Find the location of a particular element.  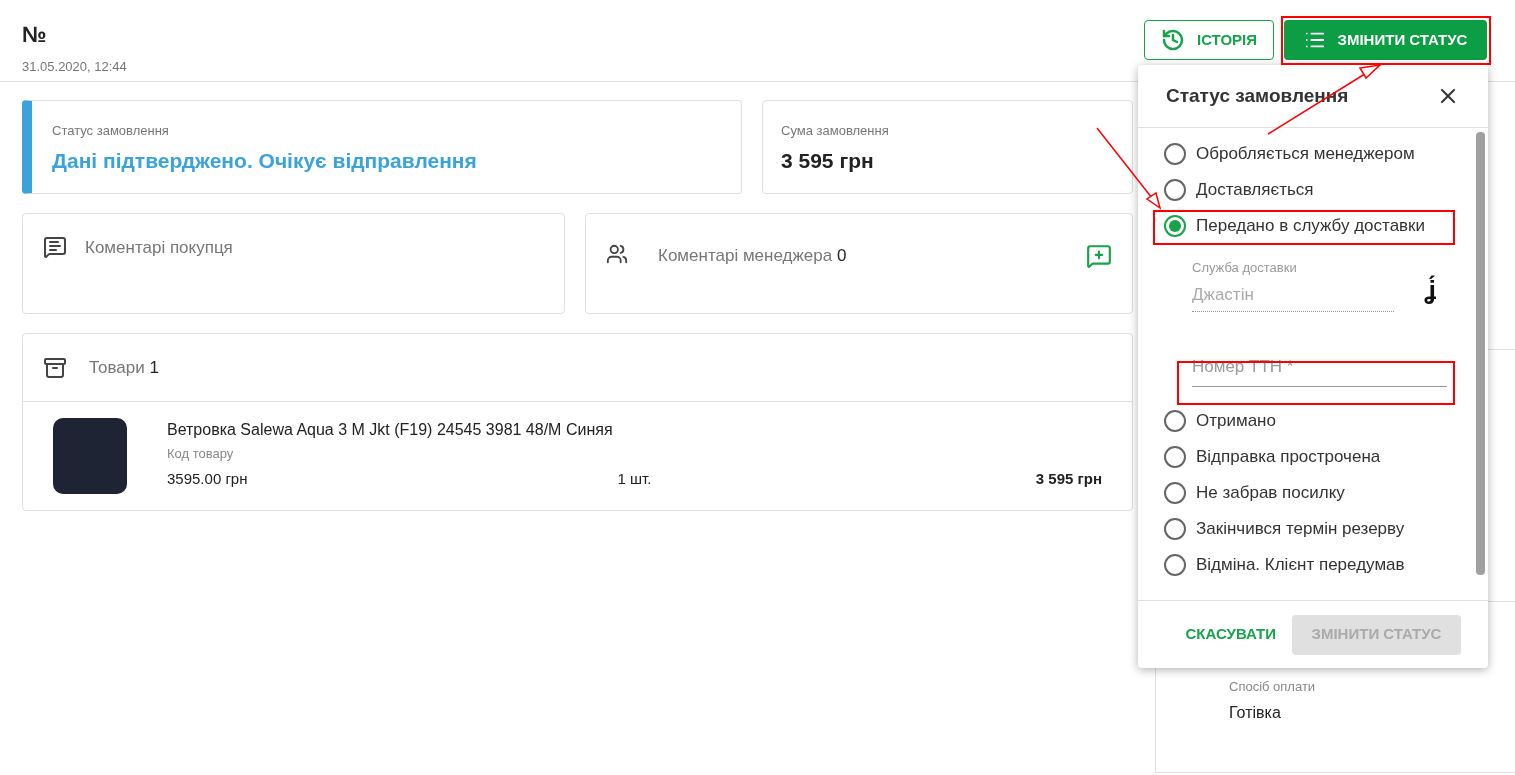

add-comment-icon is located at coordinates (1099, 256).